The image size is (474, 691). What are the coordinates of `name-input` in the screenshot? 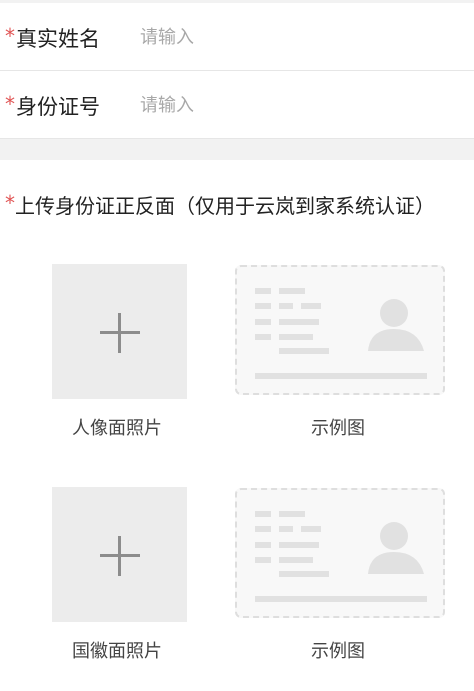 It's located at (295, 37).